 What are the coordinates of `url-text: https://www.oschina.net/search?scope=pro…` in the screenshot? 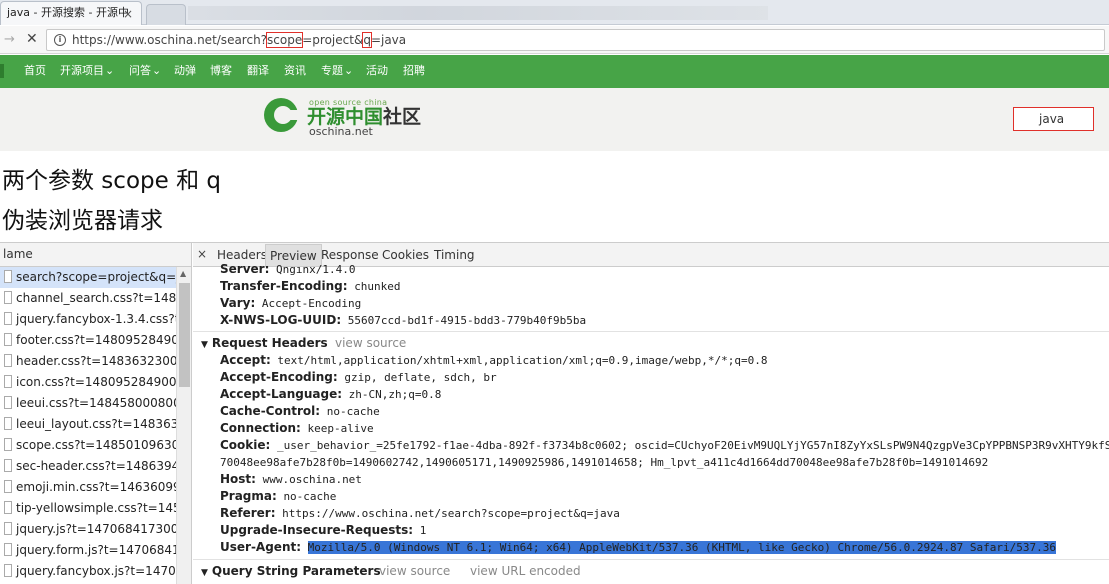 It's located at (239, 40).